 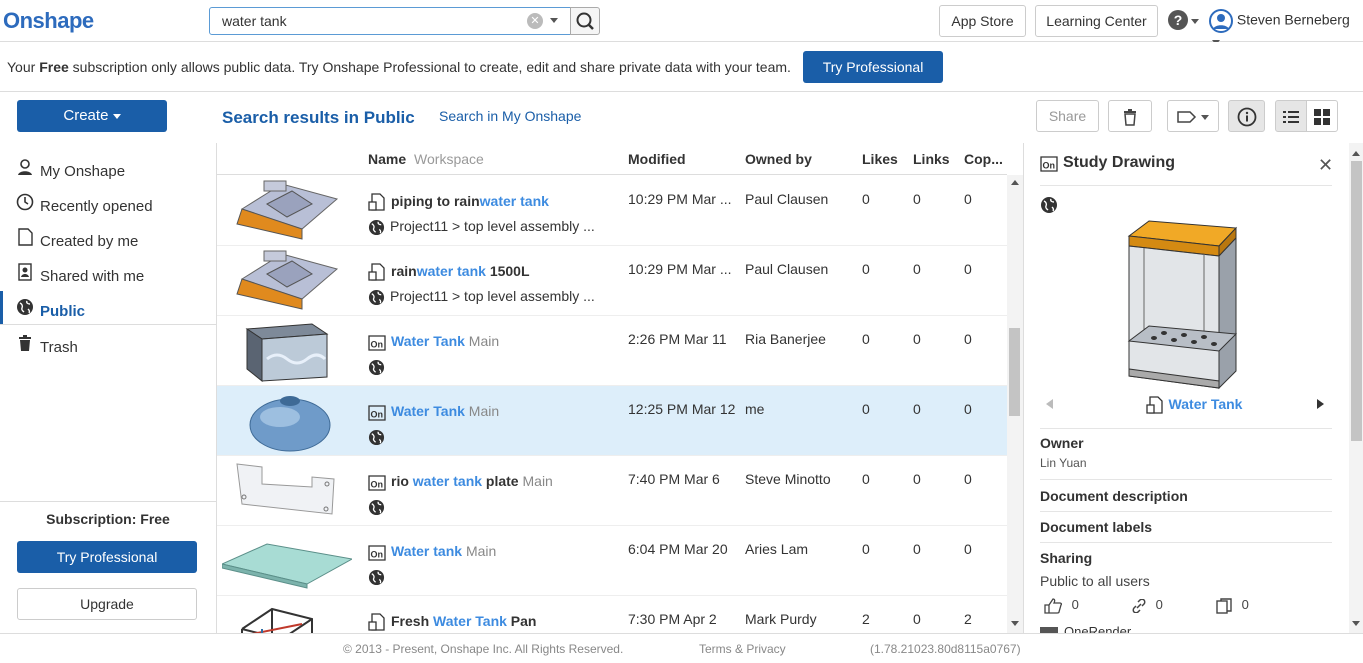 I want to click on sidebar-item-shared-with-me: Shared with me, so click(x=80, y=274).